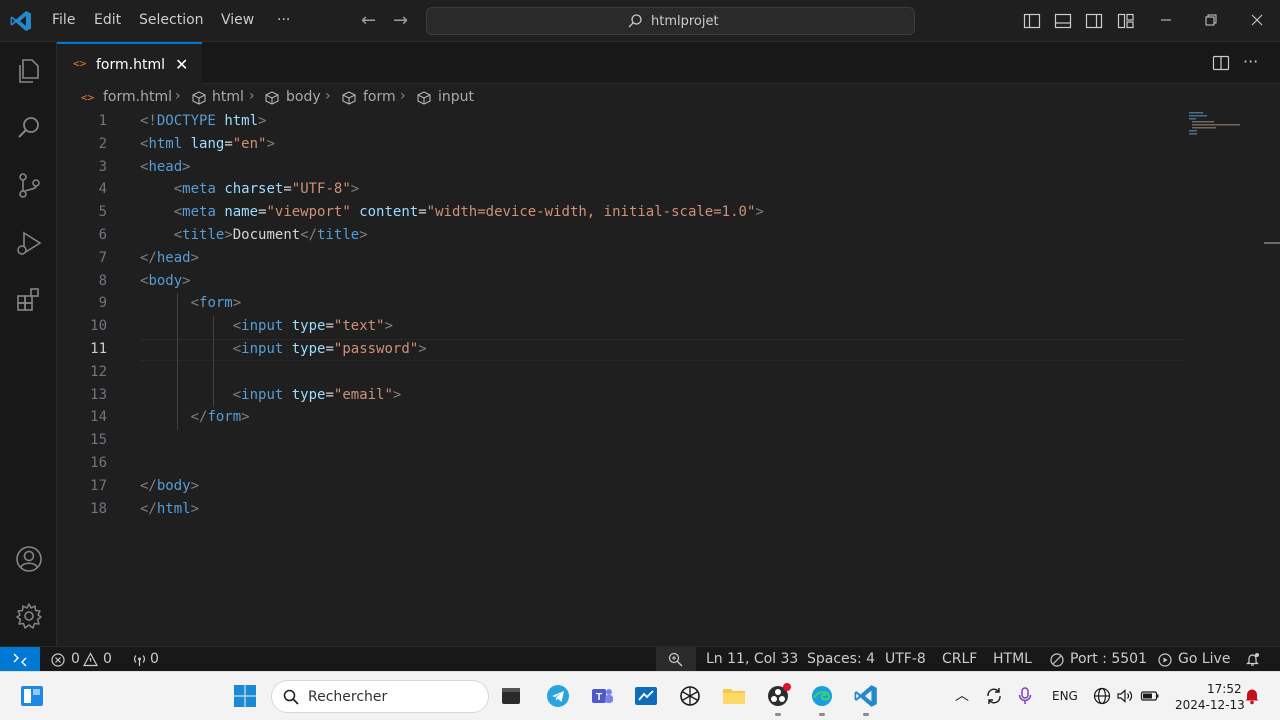 This screenshot has height=720, width=1280. Describe the element at coordinates (63, 20) in the screenshot. I see `menu-file: File` at that location.